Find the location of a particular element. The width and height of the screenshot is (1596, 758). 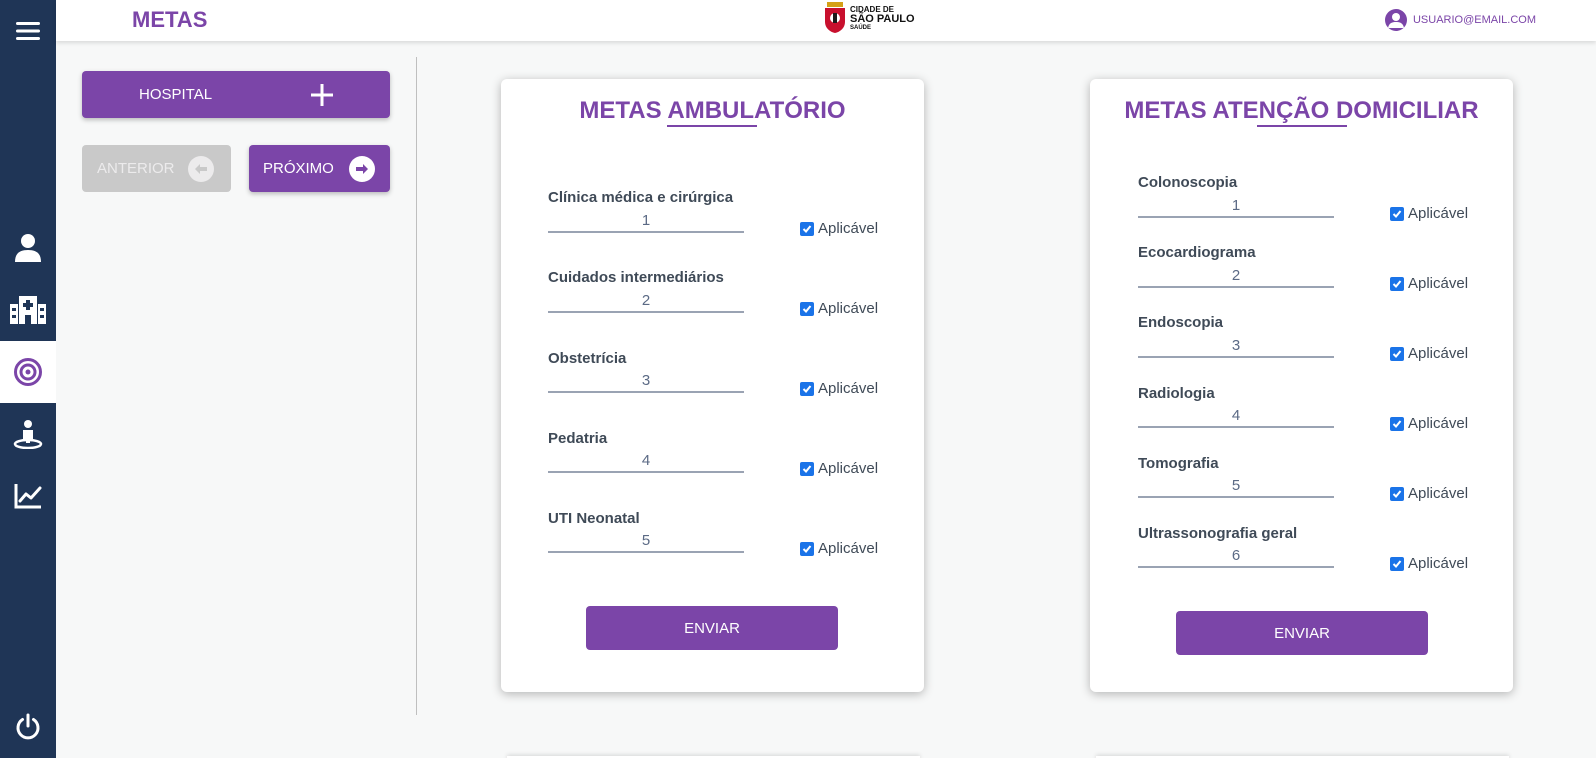

avatar is located at coordinates (1395, 20).